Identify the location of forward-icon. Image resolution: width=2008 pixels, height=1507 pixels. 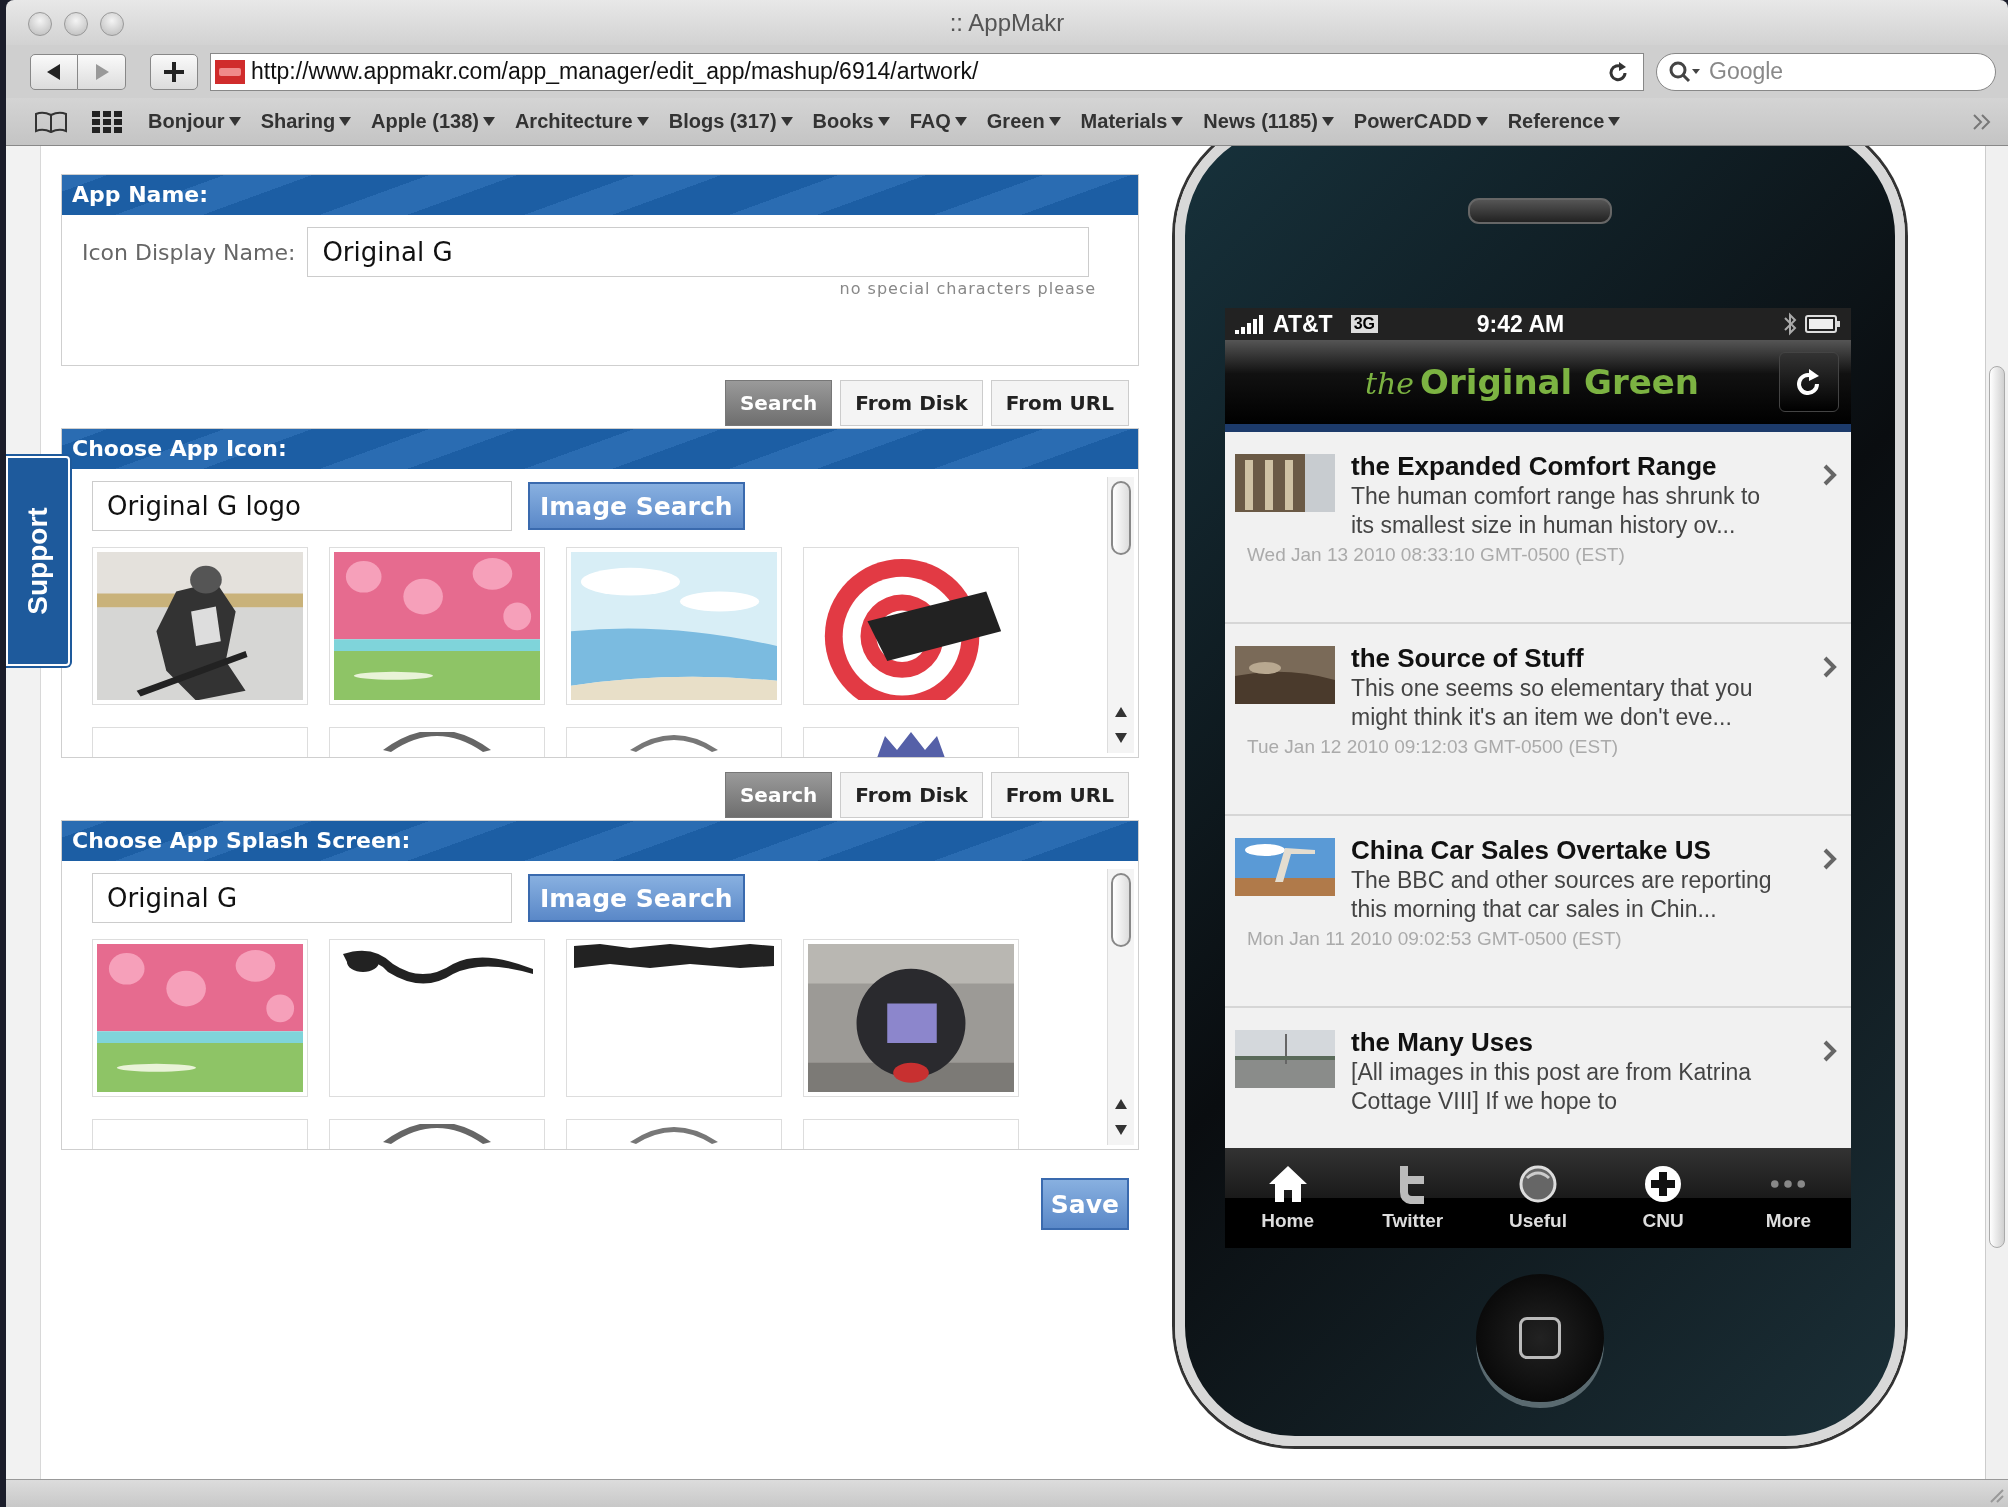
(101, 71).